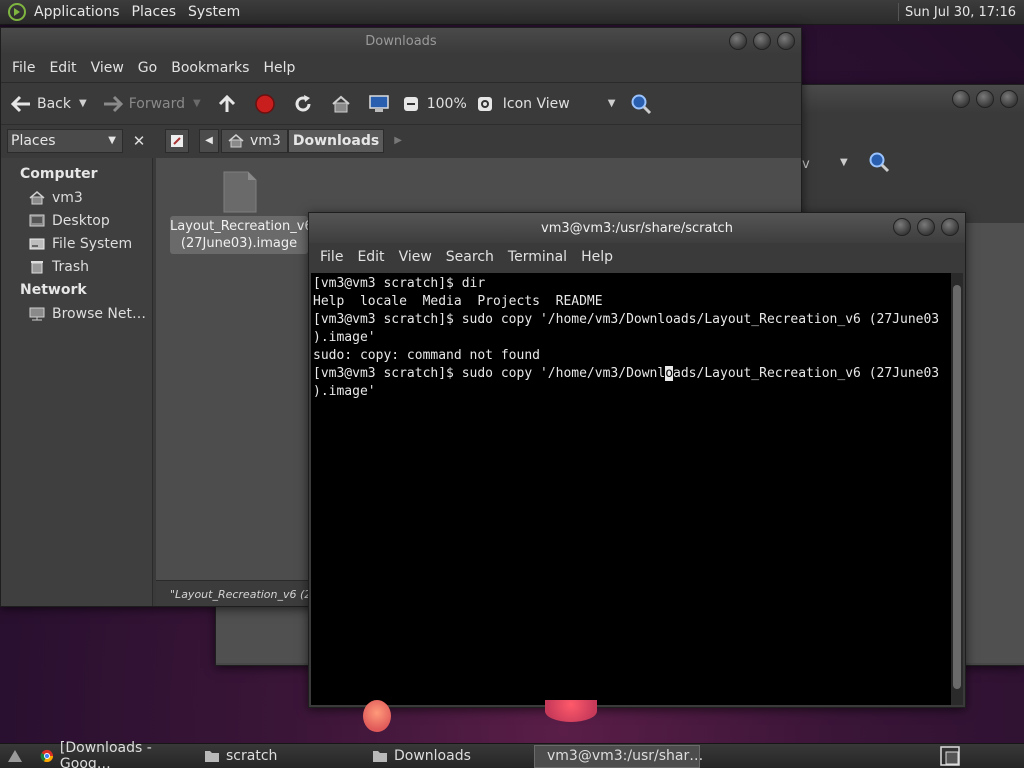 The width and height of the screenshot is (1024, 768). What do you see at coordinates (147, 68) in the screenshot?
I see `menu-go: Go` at bounding box center [147, 68].